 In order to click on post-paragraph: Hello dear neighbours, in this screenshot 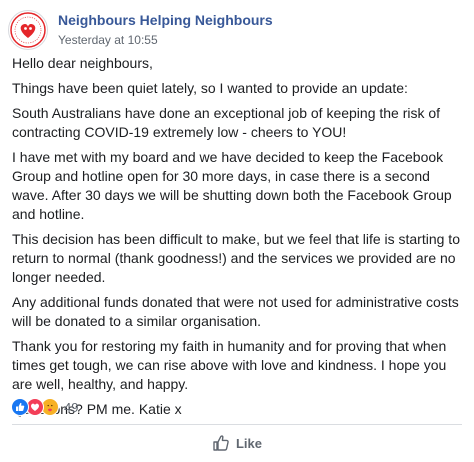, I will do `click(82, 63)`.